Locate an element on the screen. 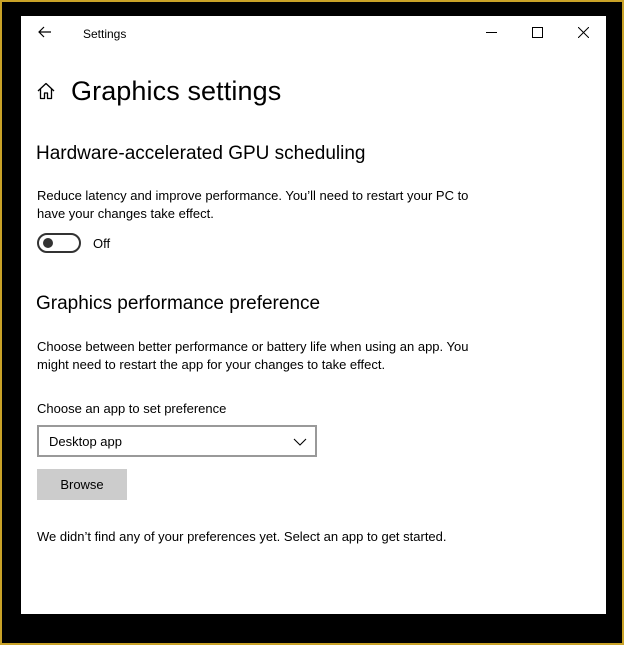  performance-preference-heading: Graphics performance preference is located at coordinates (178, 303).